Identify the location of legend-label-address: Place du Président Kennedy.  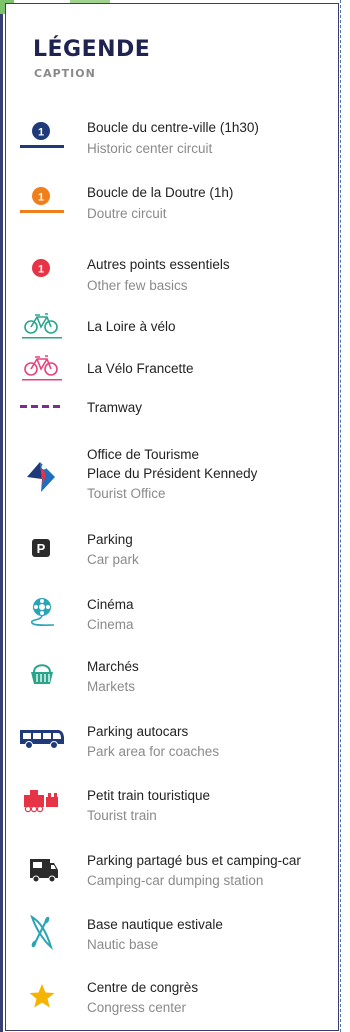
(172, 473).